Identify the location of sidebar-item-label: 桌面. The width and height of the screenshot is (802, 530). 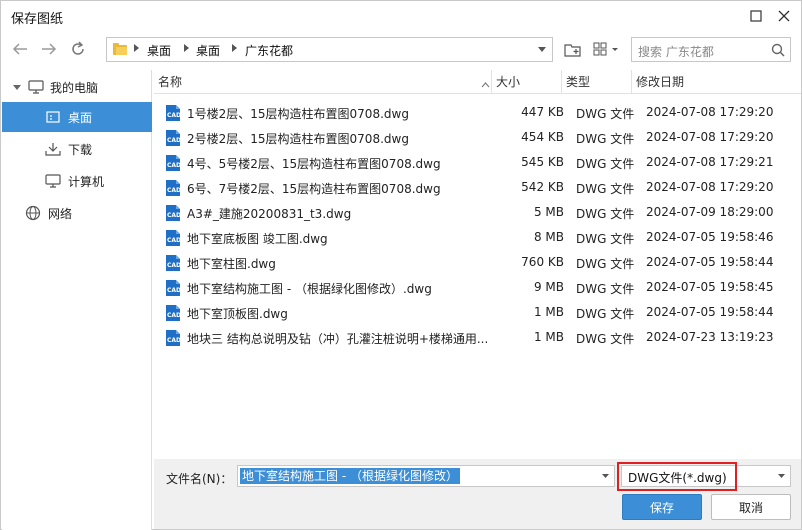
(80, 117).